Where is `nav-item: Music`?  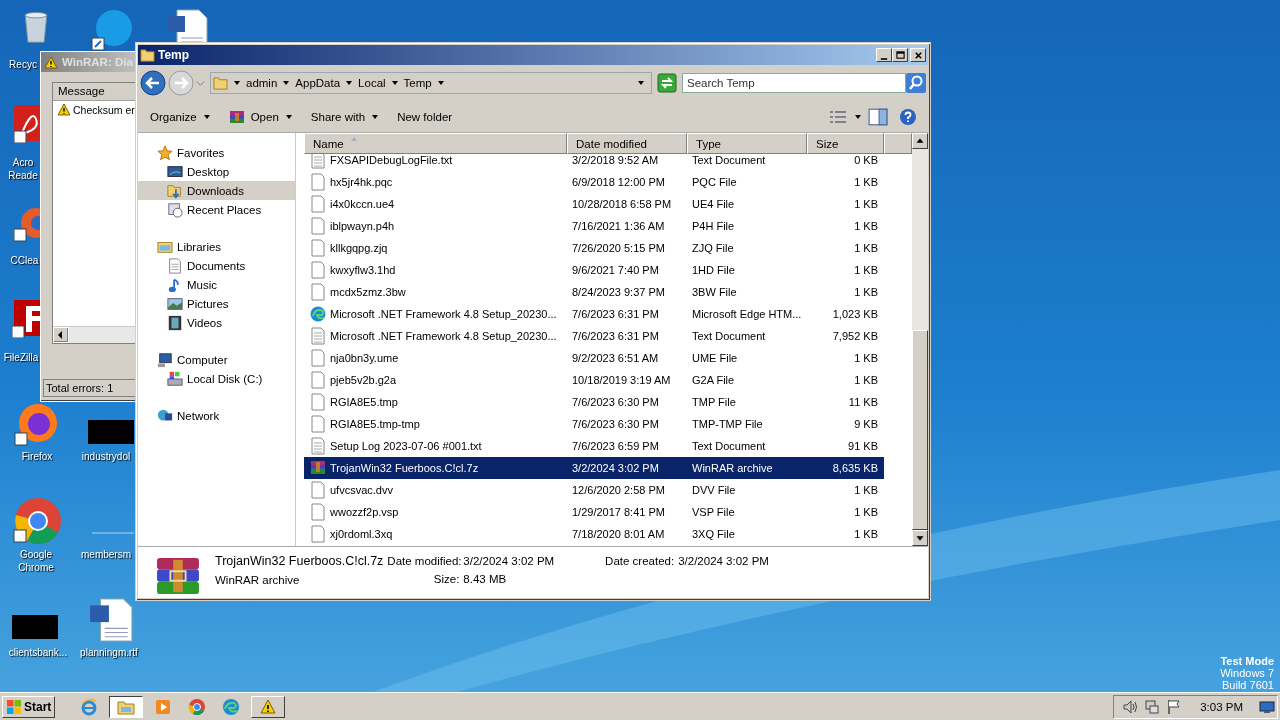 nav-item: Music is located at coordinates (216, 284).